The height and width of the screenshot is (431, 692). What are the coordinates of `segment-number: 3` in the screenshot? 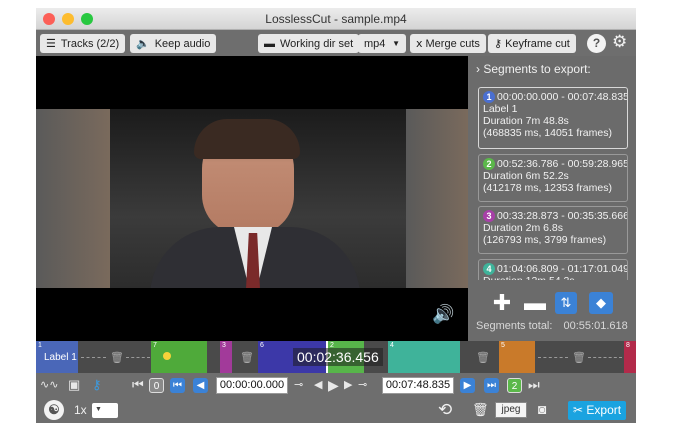 It's located at (489, 216).